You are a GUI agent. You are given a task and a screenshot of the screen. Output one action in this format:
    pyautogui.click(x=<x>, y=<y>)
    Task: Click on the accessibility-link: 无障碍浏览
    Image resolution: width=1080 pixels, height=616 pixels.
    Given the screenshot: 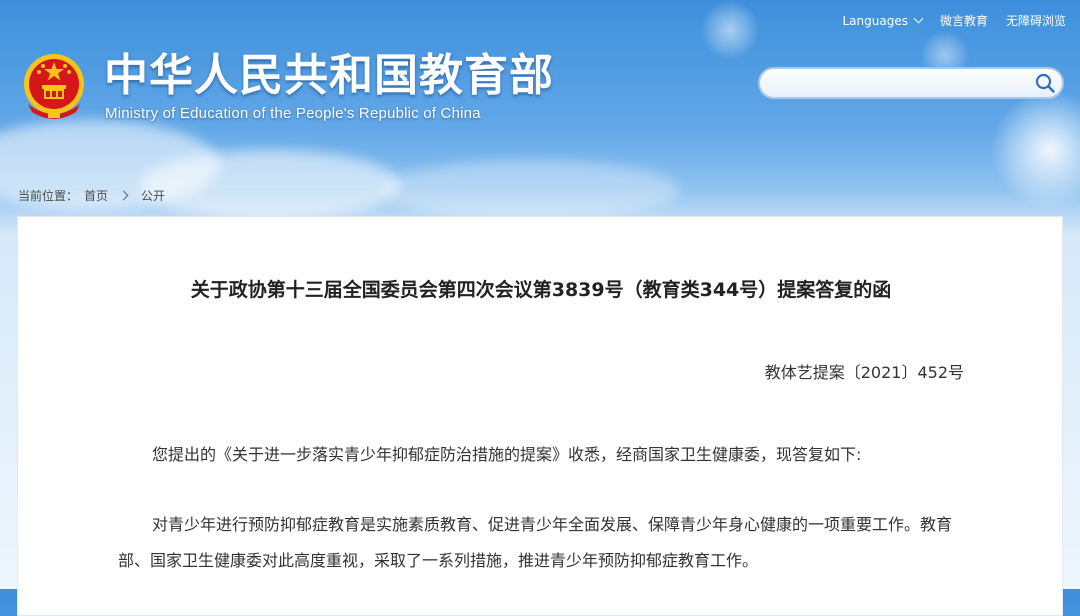 What is the action you would take?
    pyautogui.click(x=1036, y=20)
    